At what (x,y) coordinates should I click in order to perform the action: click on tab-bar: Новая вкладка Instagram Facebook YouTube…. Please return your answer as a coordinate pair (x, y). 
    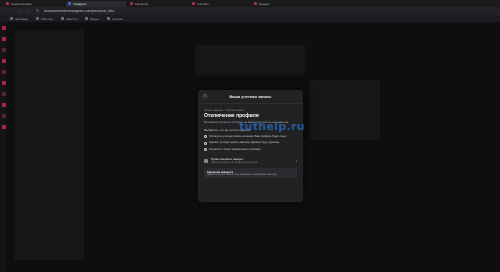
    Looking at the image, I should click on (250, 3).